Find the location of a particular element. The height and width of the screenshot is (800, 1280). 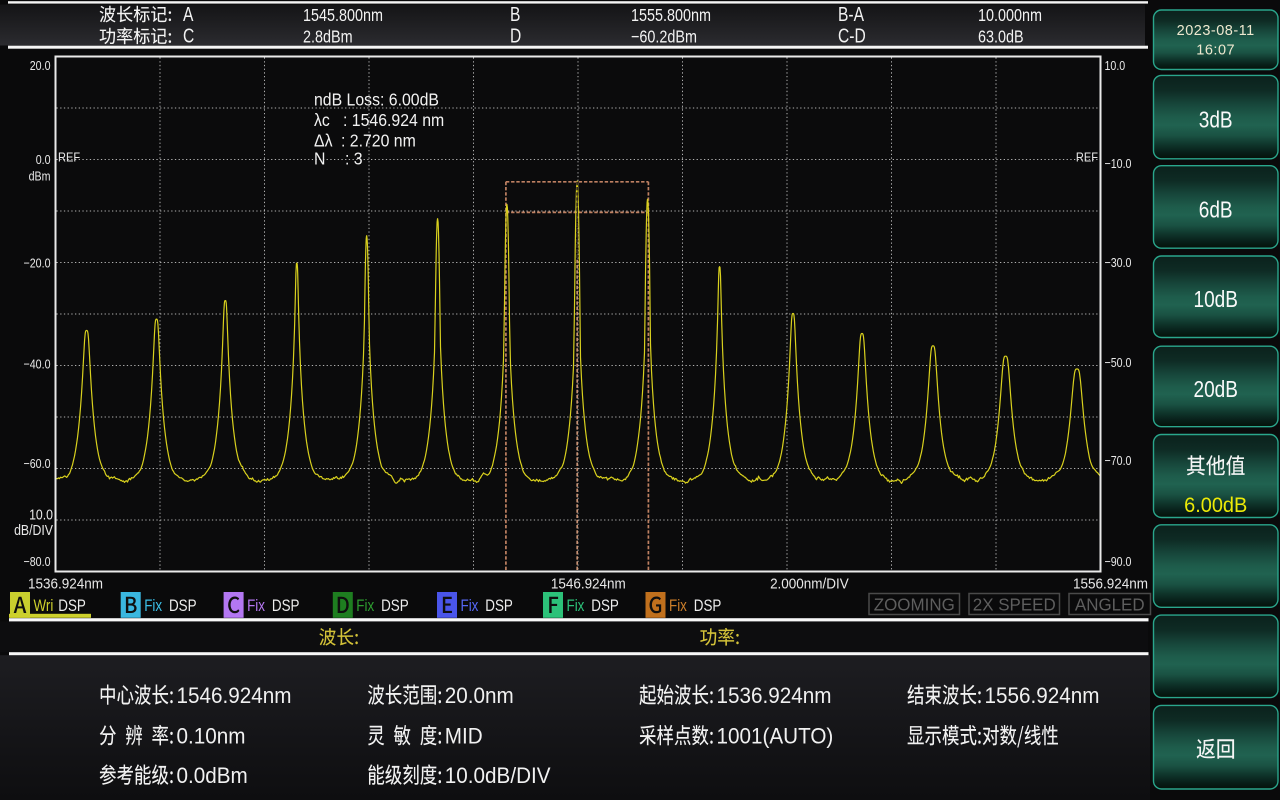

svg-text: −60.2dBm is located at coordinates (664, 37).